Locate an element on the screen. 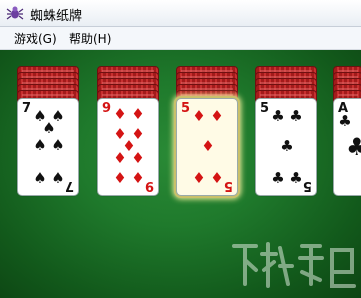 The width and height of the screenshot is (361, 298). title-bar: 蜘蛛纸牌 is located at coordinates (180, 13).